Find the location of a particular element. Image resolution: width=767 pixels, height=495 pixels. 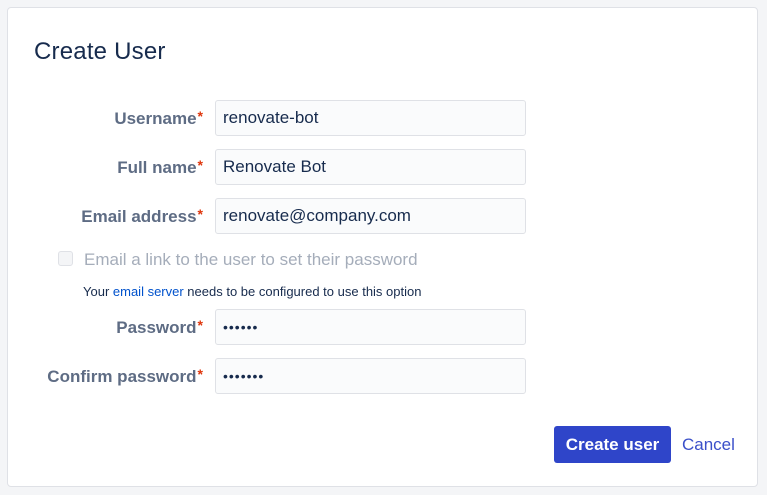

password-row: Password* is located at coordinates (383, 327).